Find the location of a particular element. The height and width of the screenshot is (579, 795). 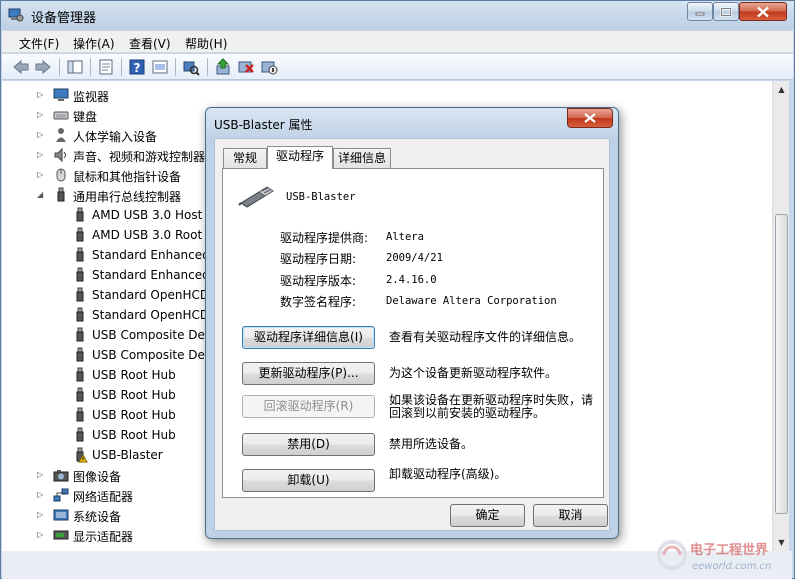

tree-item-label: 键盘 is located at coordinates (85, 117).